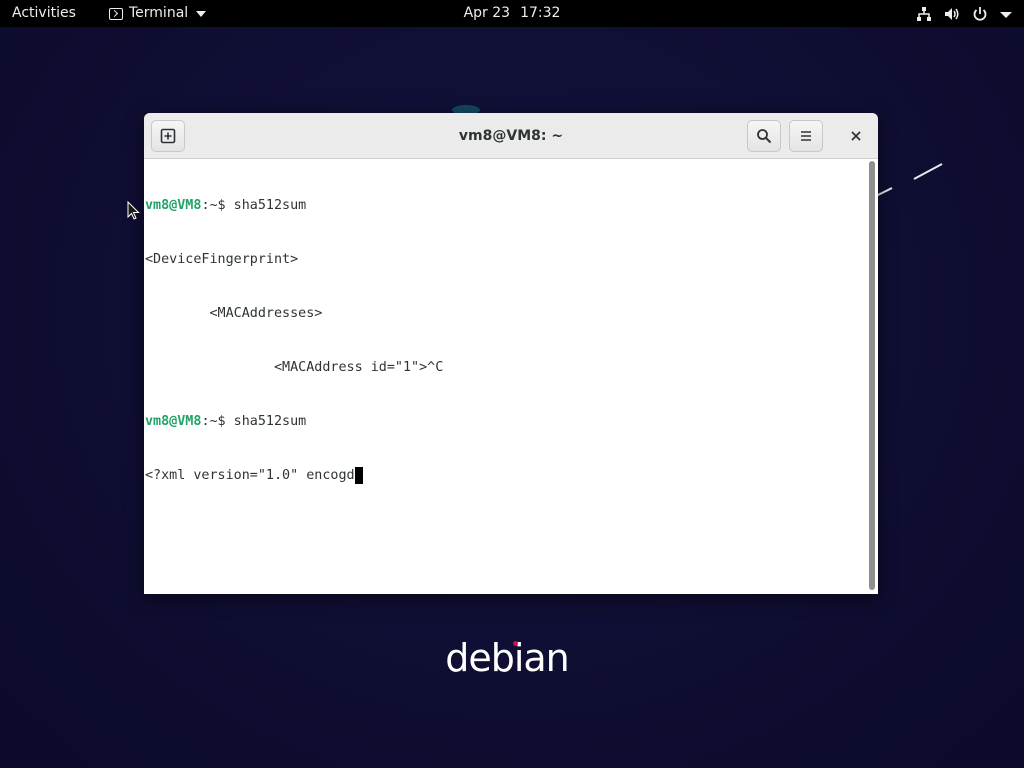  What do you see at coordinates (952, 14) in the screenshot?
I see `volume-icon` at bounding box center [952, 14].